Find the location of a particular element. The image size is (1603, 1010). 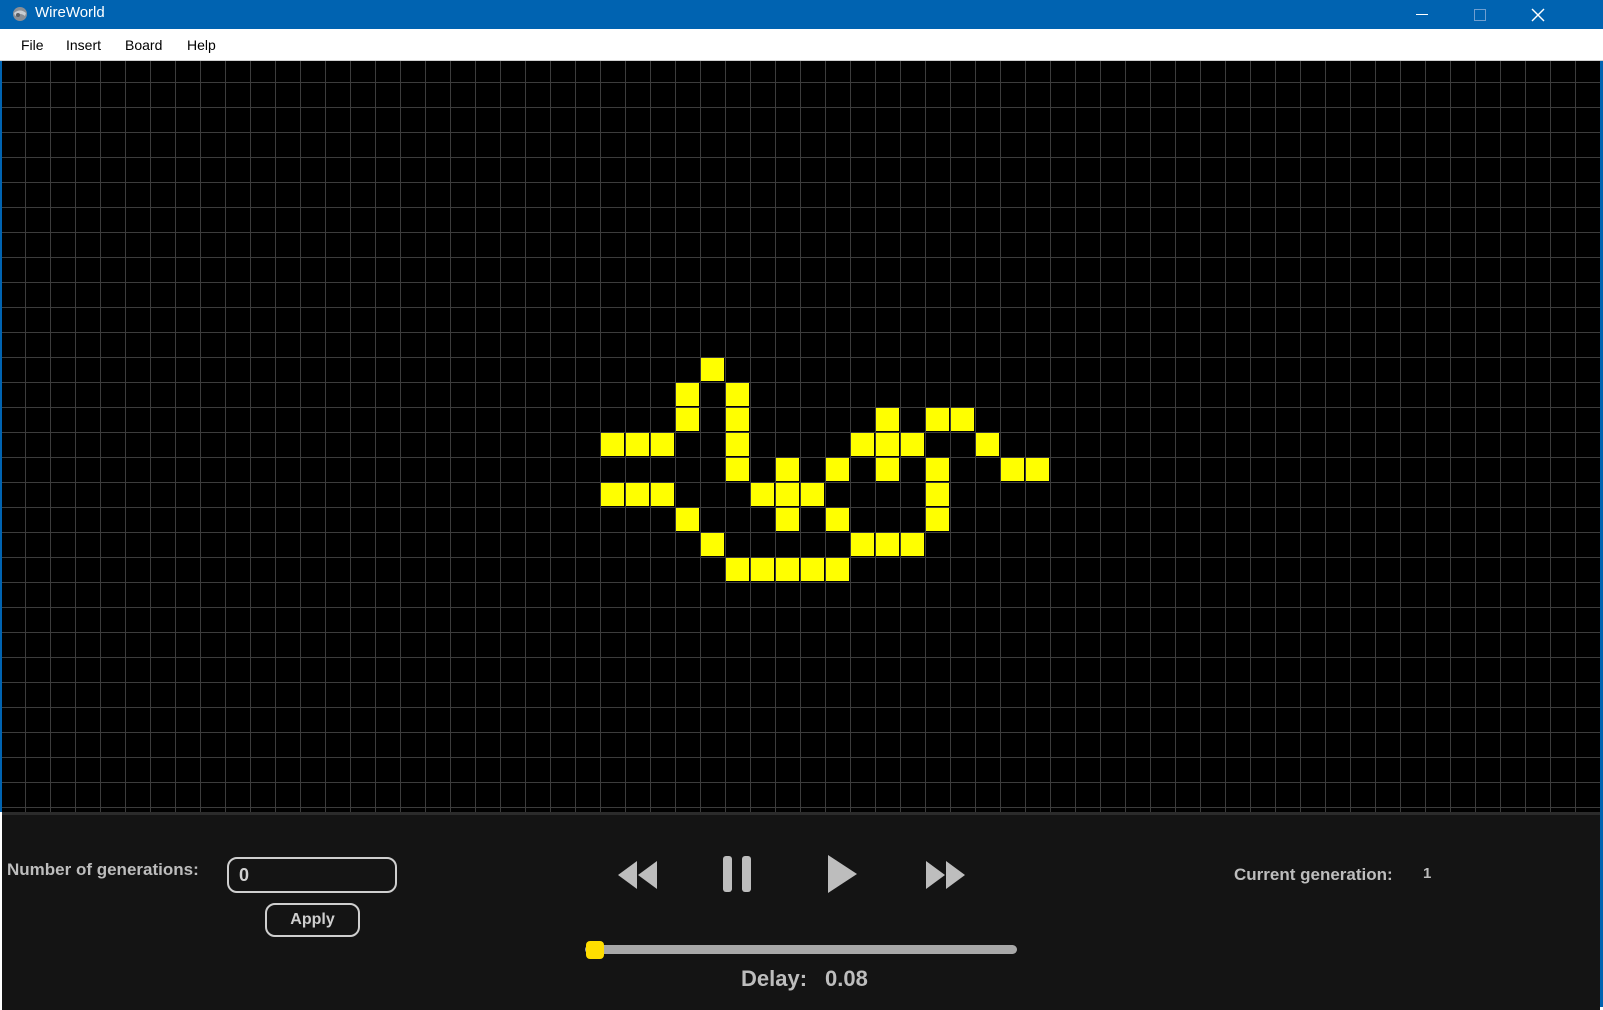

fast-forward-icon is located at coordinates (945, 875).